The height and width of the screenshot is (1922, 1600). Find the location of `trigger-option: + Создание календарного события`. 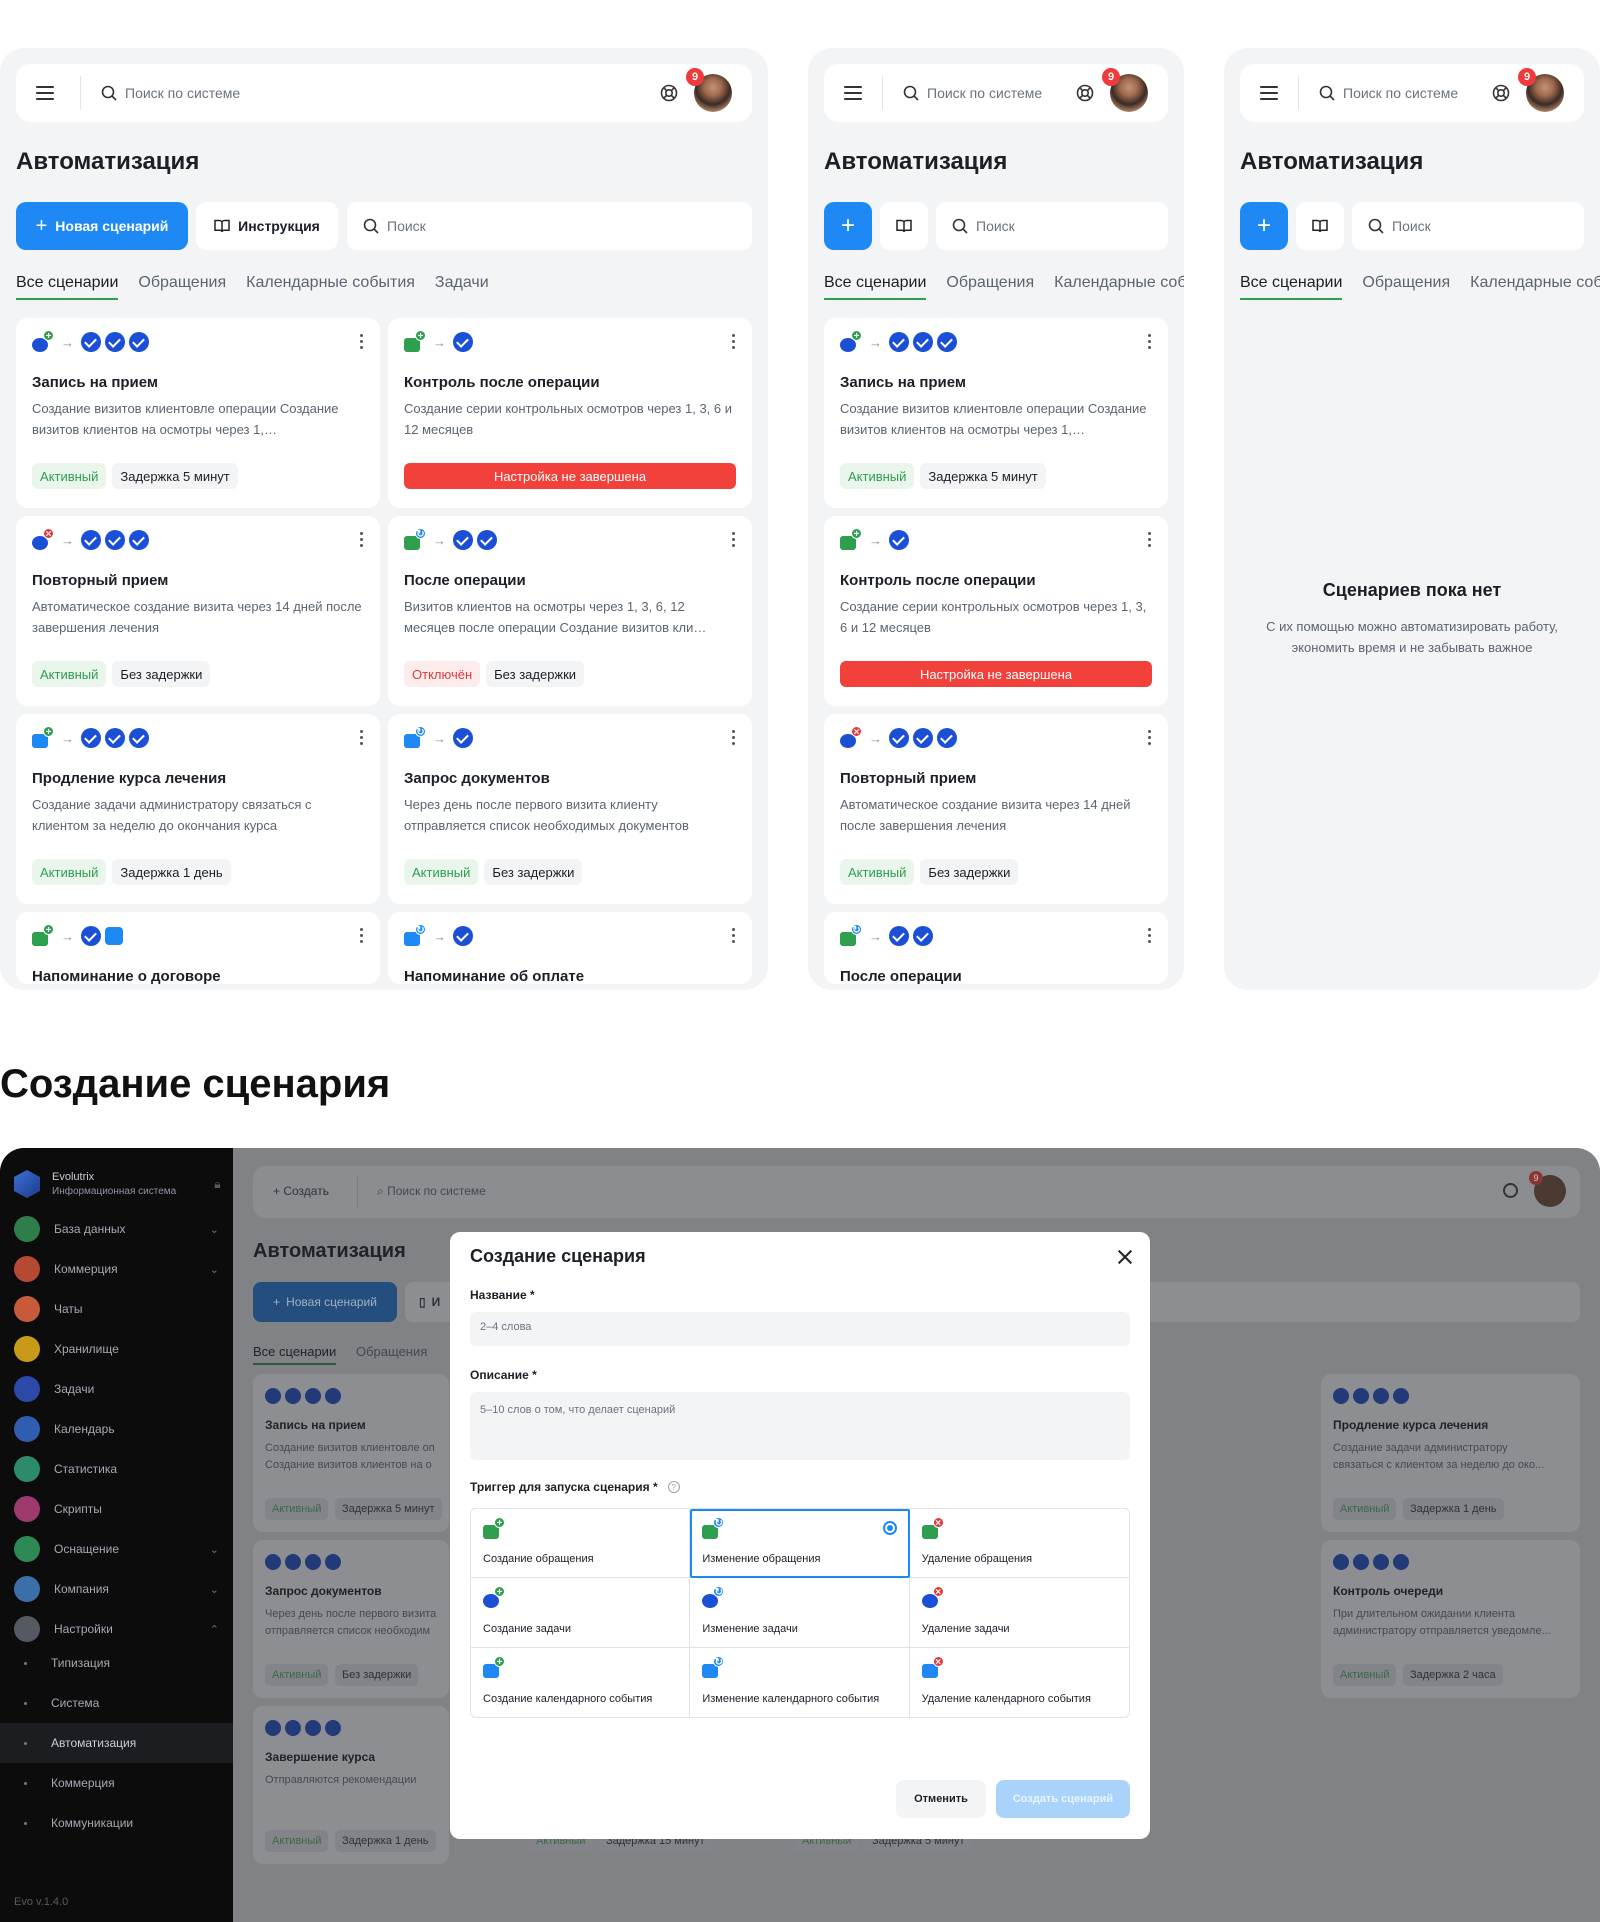

trigger-option: + Создание календарного события is located at coordinates (581, 1682).